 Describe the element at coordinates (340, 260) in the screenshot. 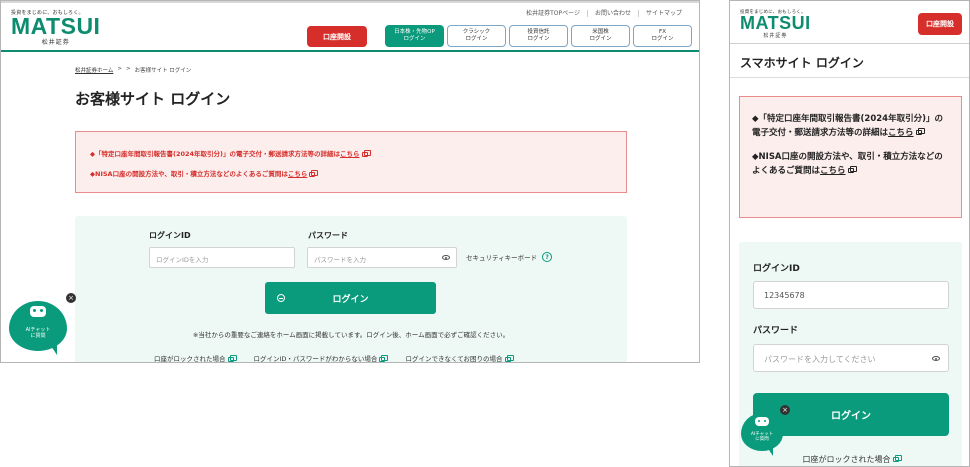

I see `password-placeholder: パスワードを入力` at that location.